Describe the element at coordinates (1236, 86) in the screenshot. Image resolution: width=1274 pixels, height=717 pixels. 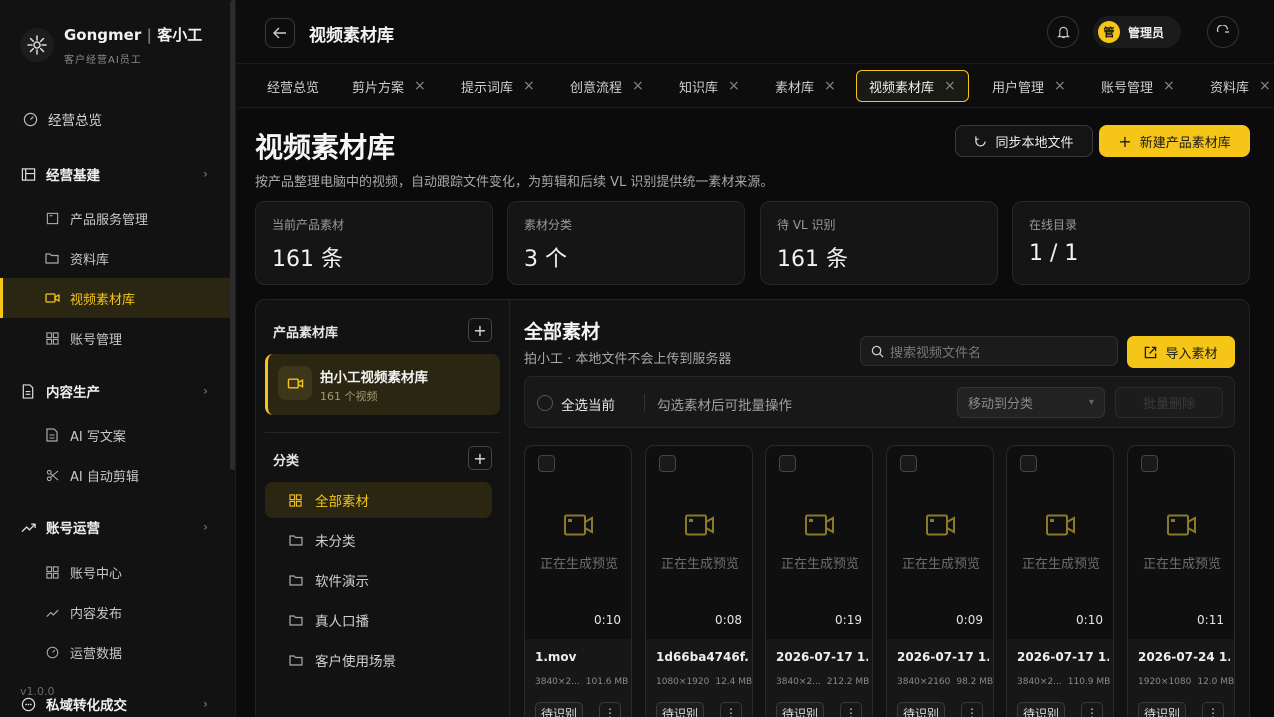
I see `tab-resources: 资料库 ×` at that location.